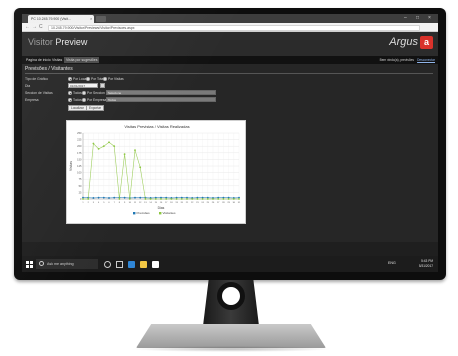 This screenshot has width=458, height=356. Describe the element at coordinates (166, 203) in the screenshot. I see `x-tick-label: 17` at that location.